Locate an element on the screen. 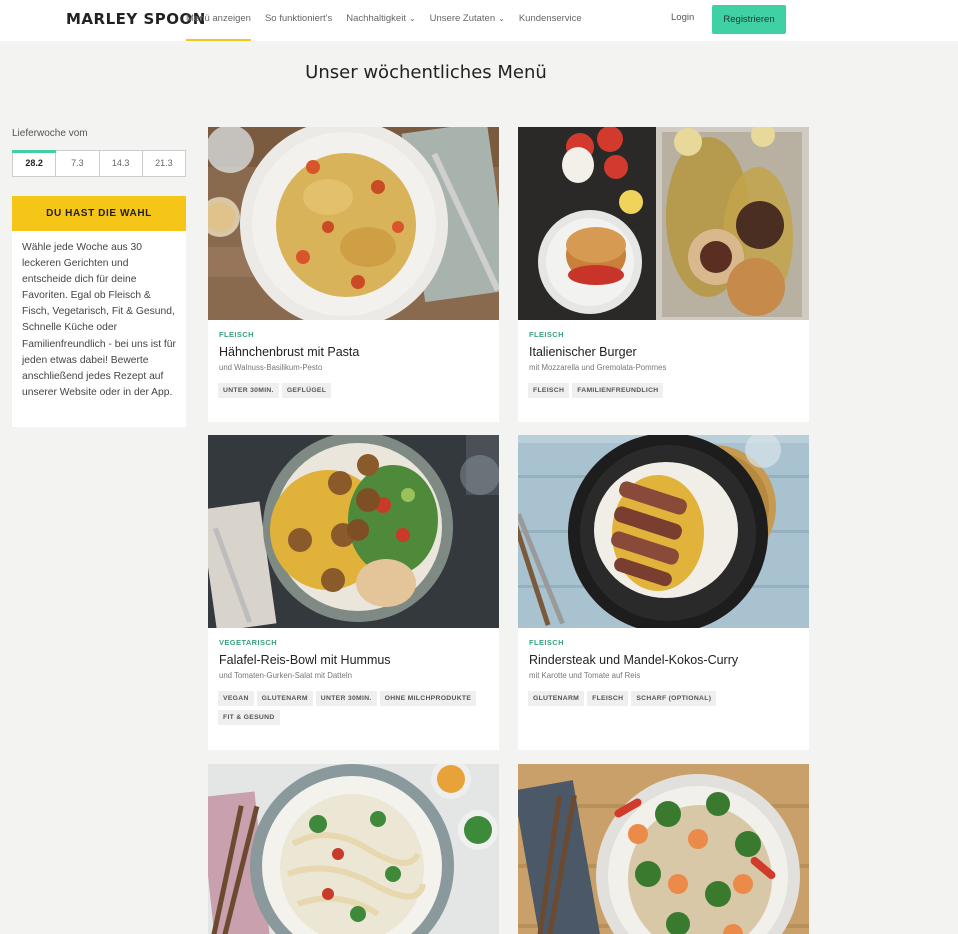 The width and height of the screenshot is (958, 934). recipe-subtitle: und Tomaten-Gurken-Salat mit Datteln is located at coordinates (285, 675).